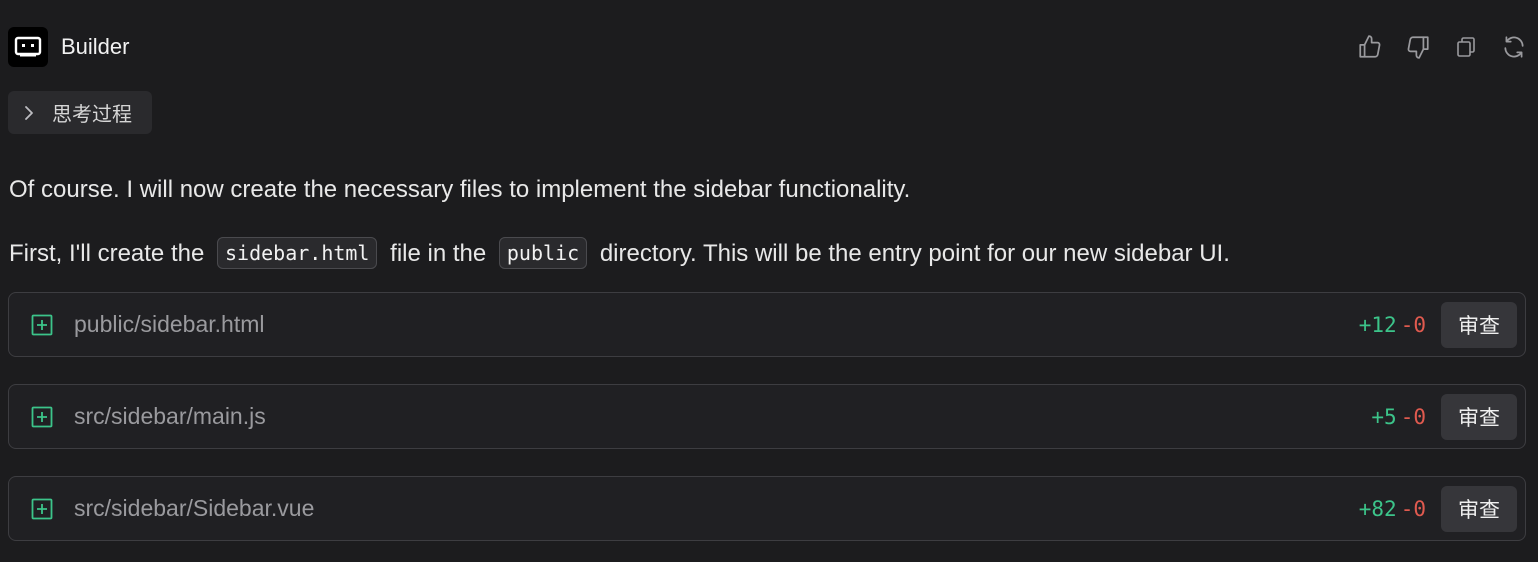 The image size is (1538, 562). I want to click on copy-icon, so click(1466, 47).